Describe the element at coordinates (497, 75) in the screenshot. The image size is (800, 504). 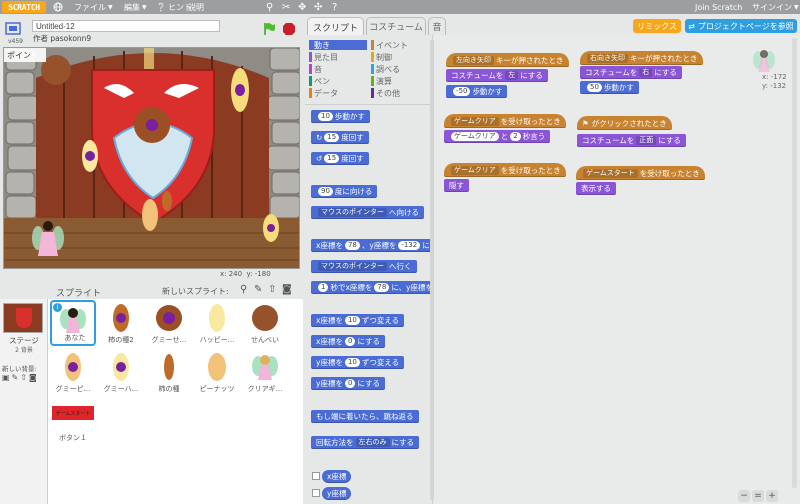
I see `switch-costume-block: コスチュームを左にする` at that location.